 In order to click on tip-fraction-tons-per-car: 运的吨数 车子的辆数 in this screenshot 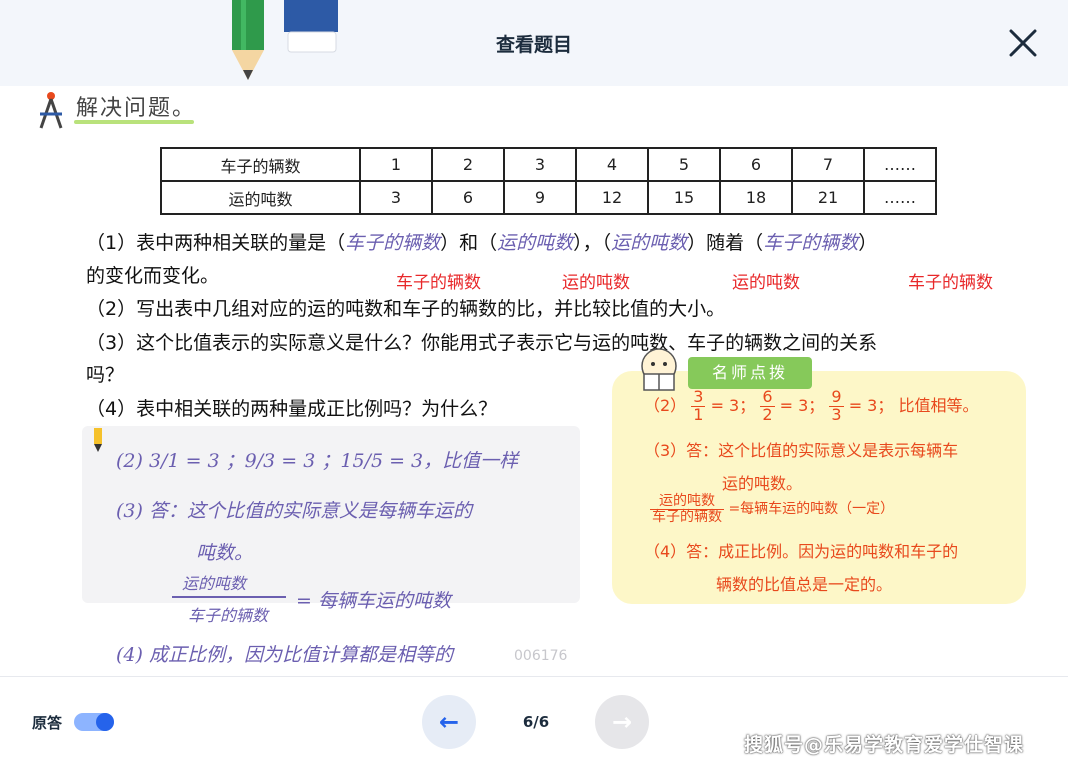, I will do `click(687, 509)`.